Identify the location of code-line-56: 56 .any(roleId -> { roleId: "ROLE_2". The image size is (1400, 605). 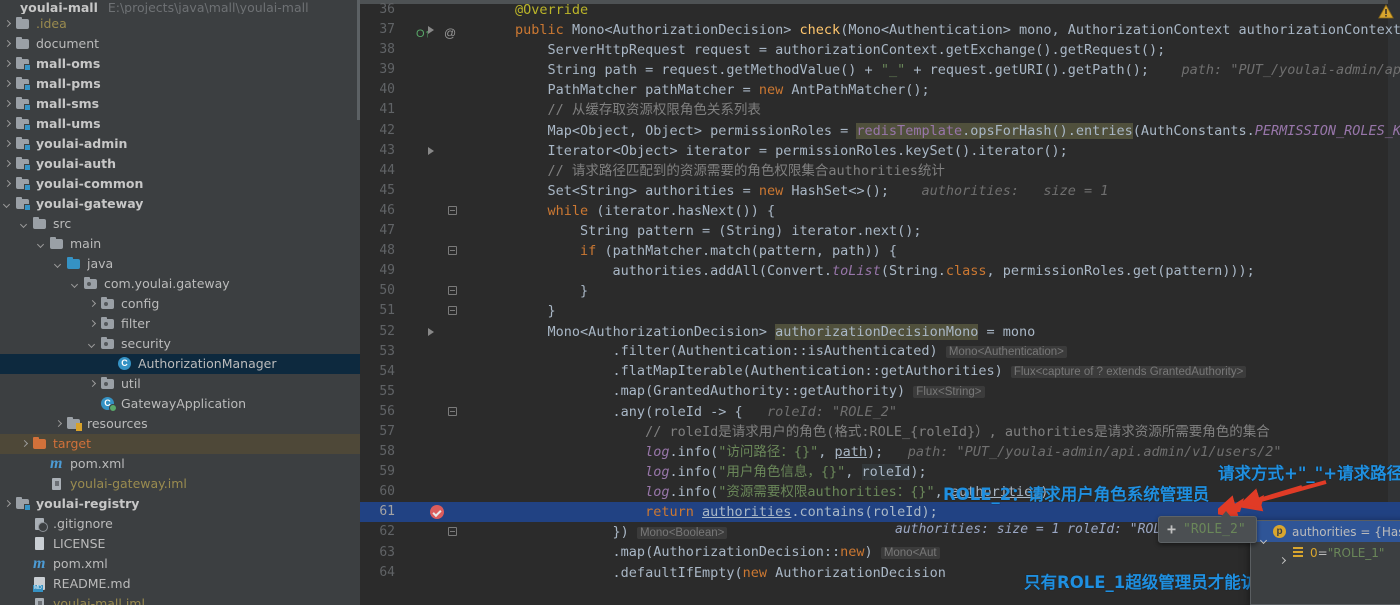
(880, 412).